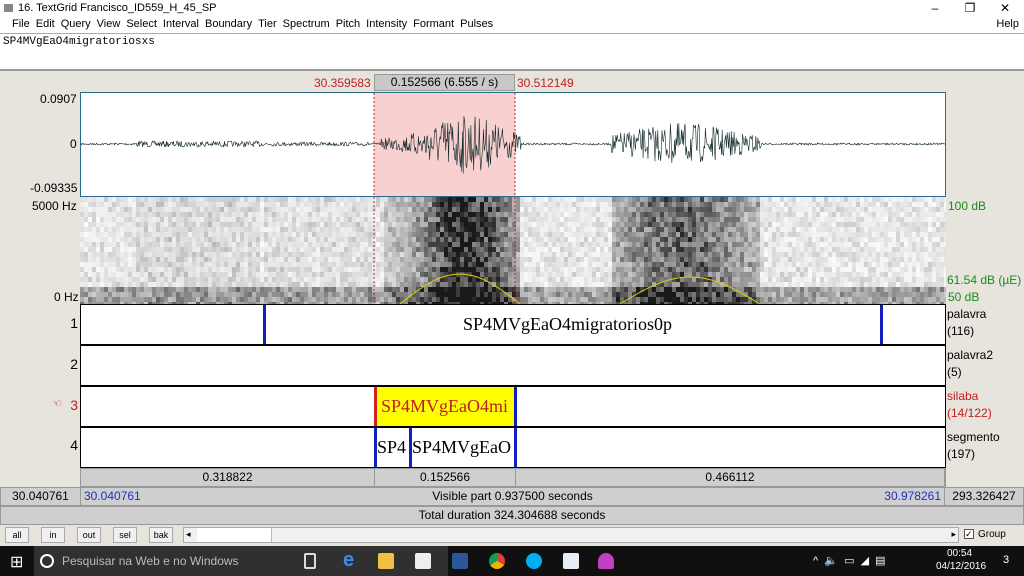  What do you see at coordinates (966, 323) in the screenshot?
I see `tier-name: palavra (116)` at bounding box center [966, 323].